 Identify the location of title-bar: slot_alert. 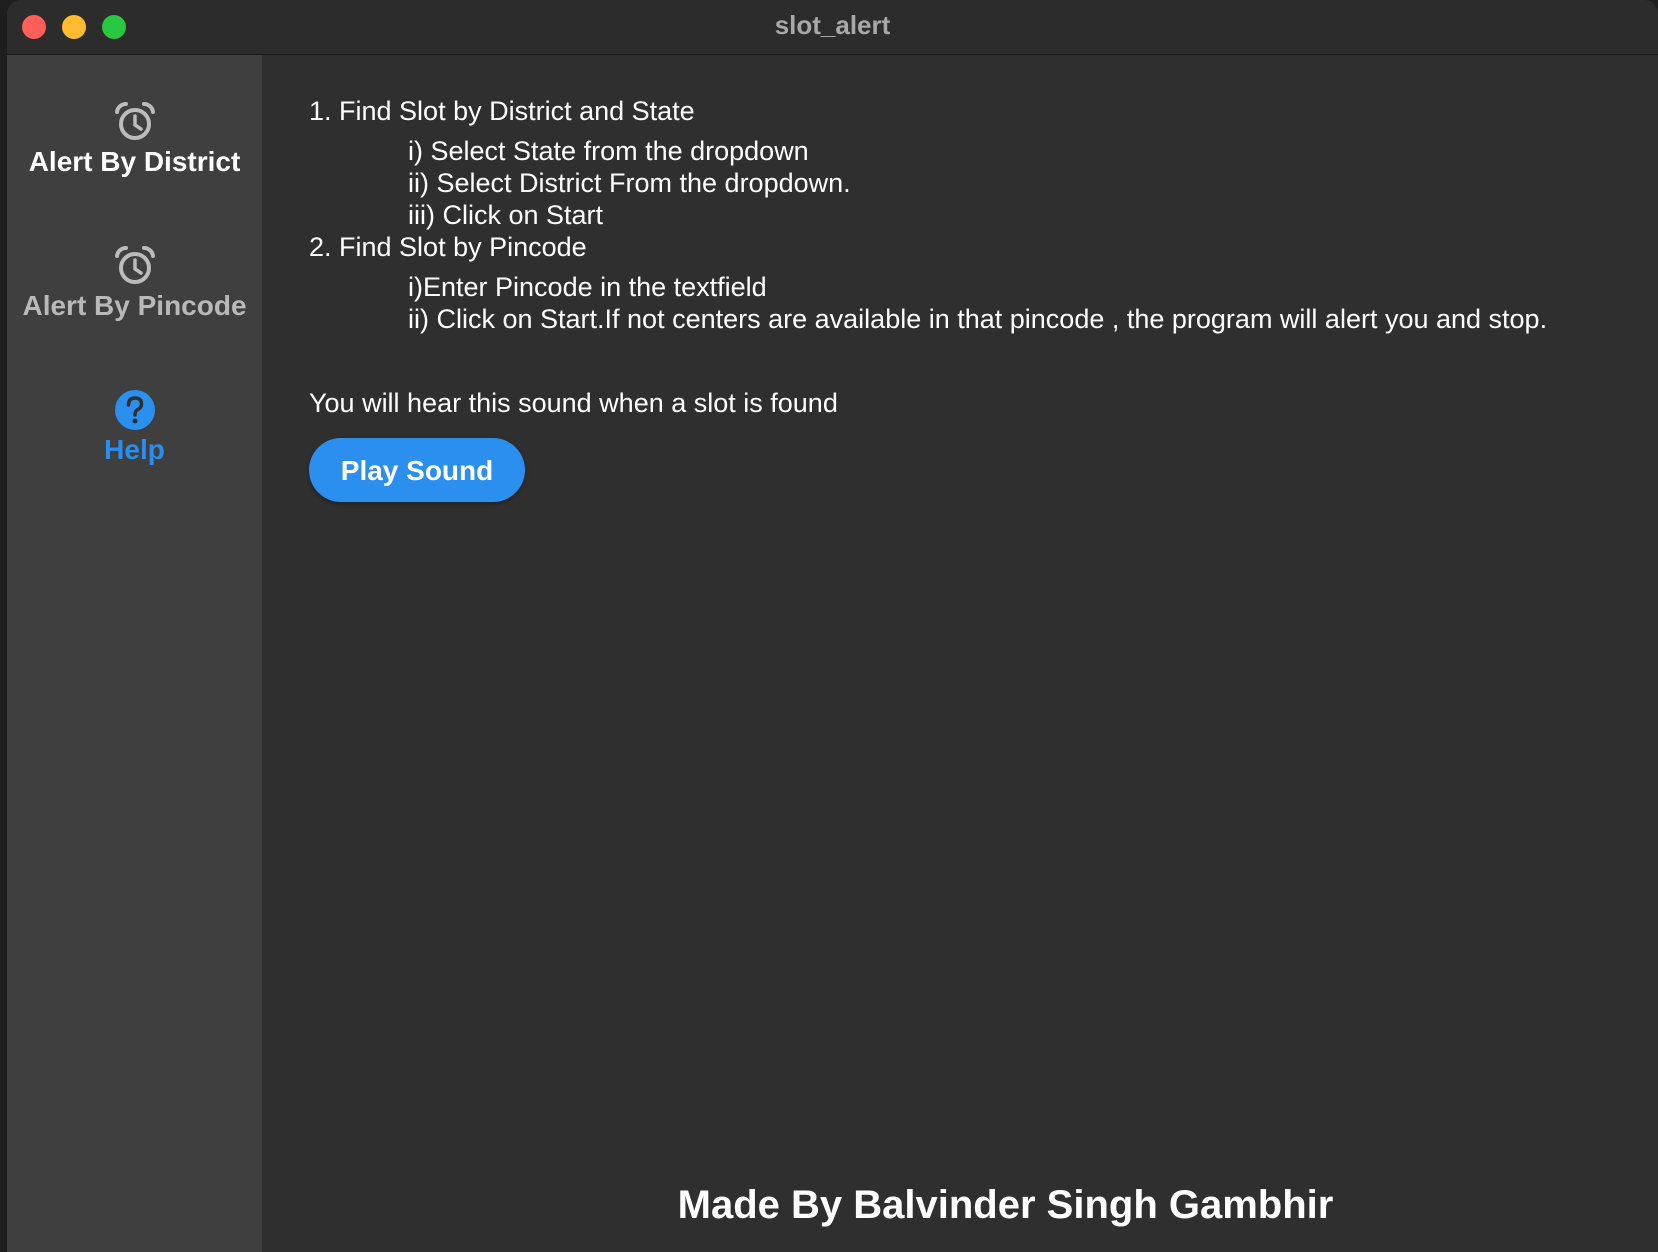
(832, 27).